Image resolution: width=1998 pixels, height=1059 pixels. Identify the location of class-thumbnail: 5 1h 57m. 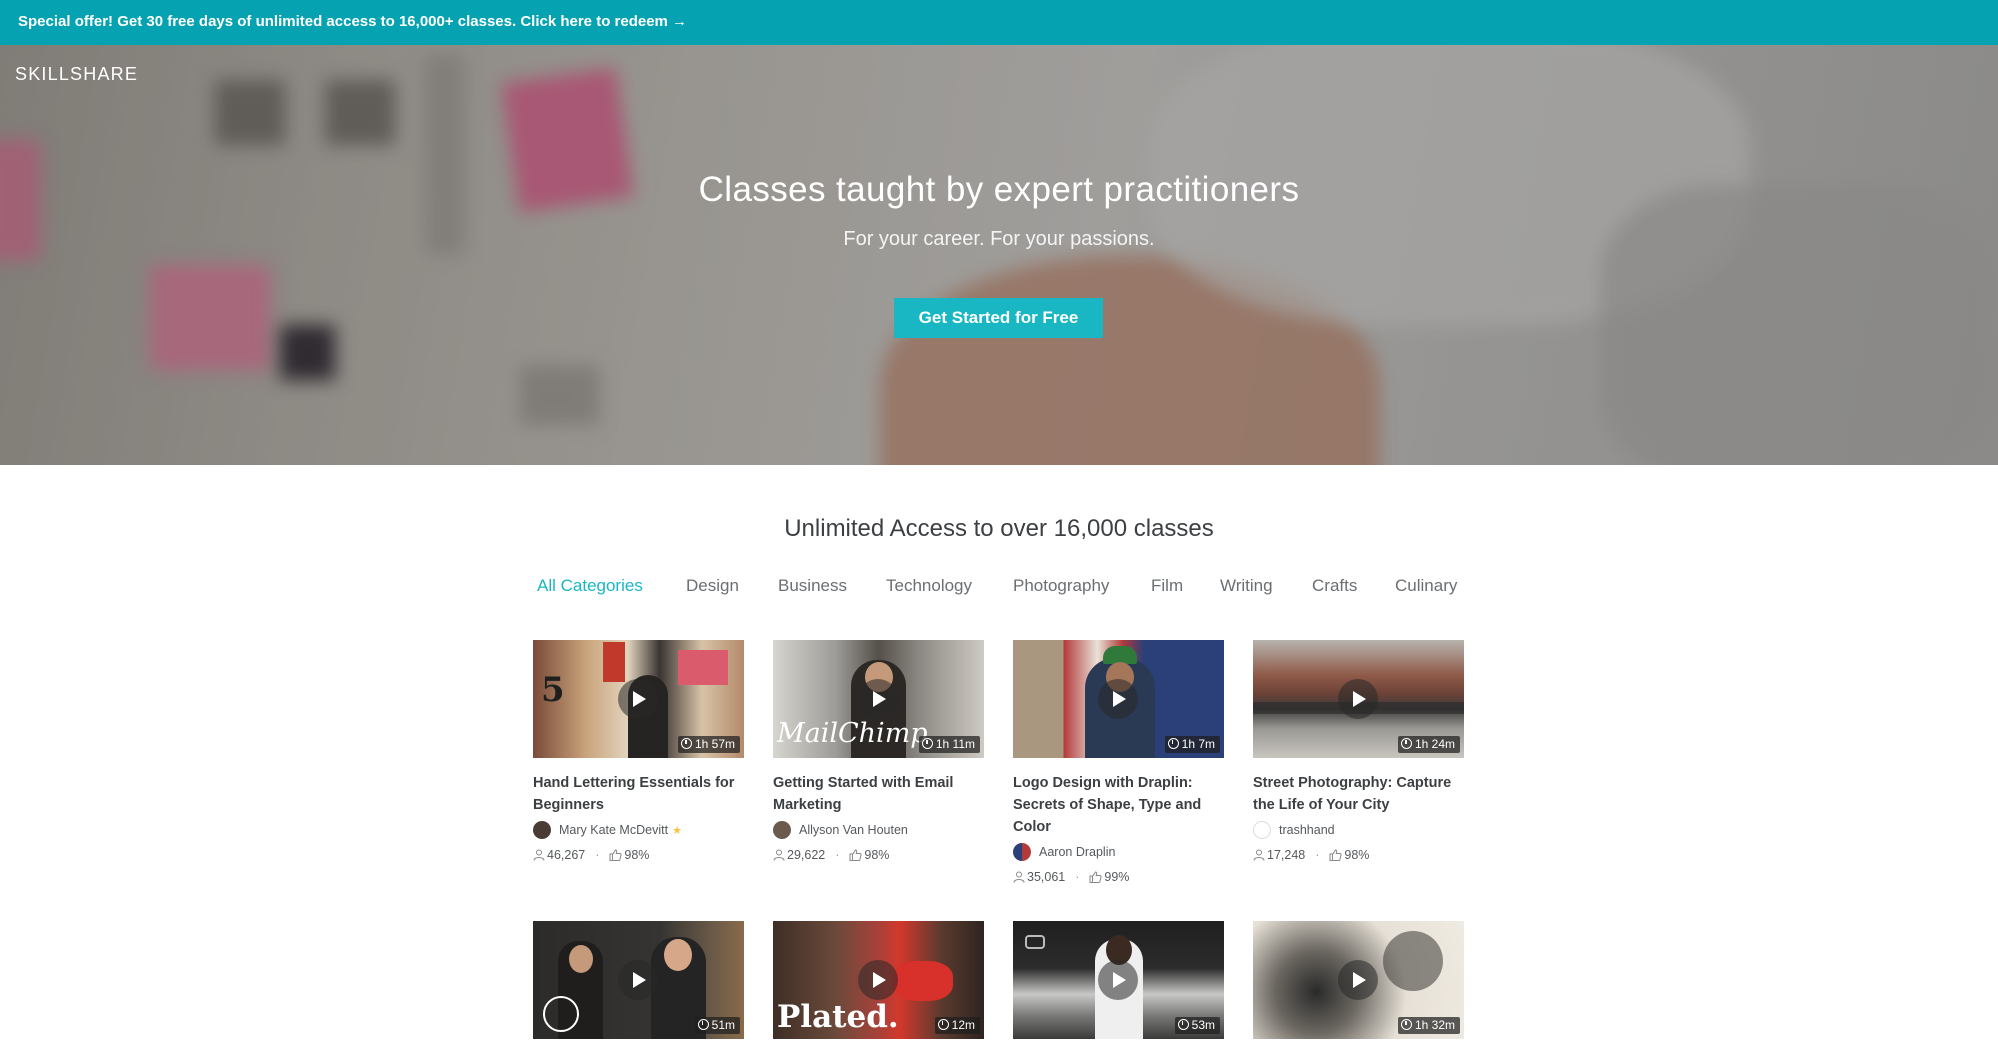
(638, 699).